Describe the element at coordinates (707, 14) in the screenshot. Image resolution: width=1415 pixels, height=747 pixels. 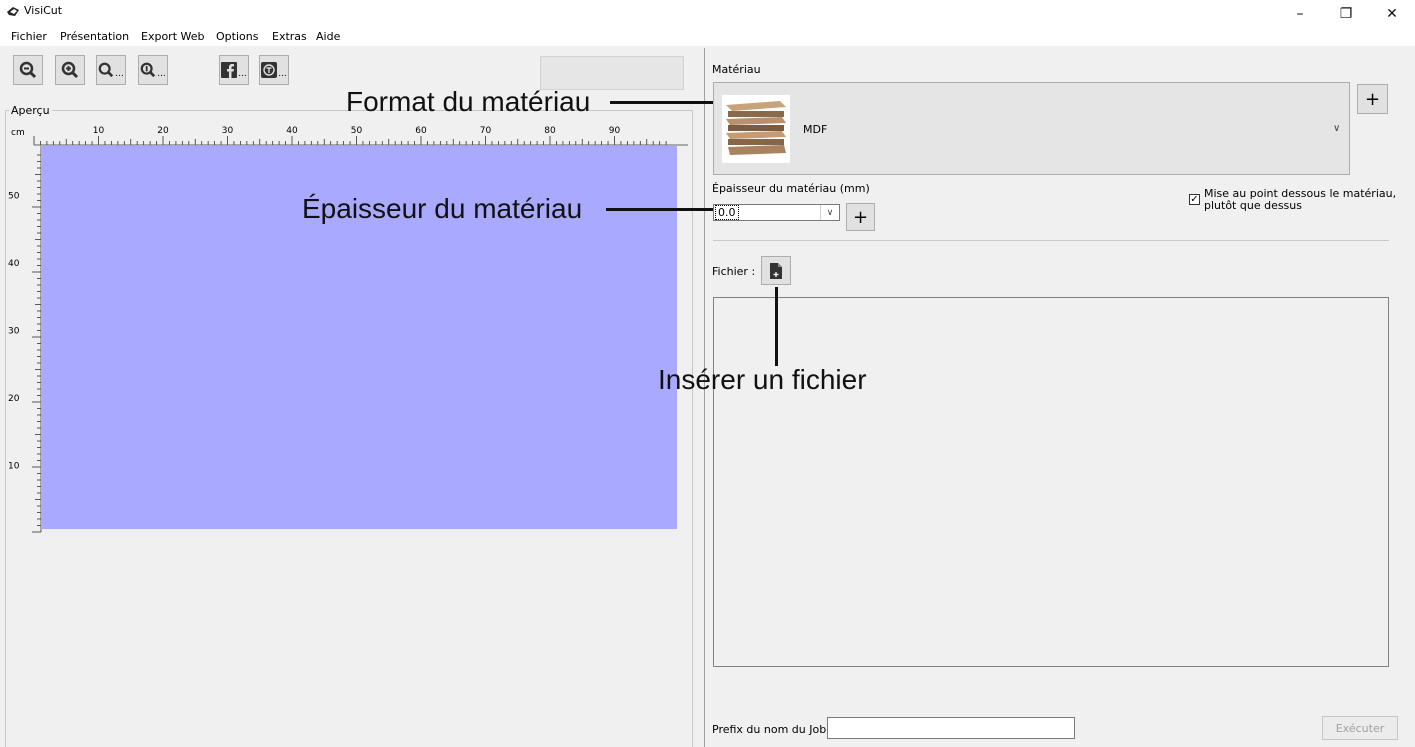
I see `title-bar` at that location.